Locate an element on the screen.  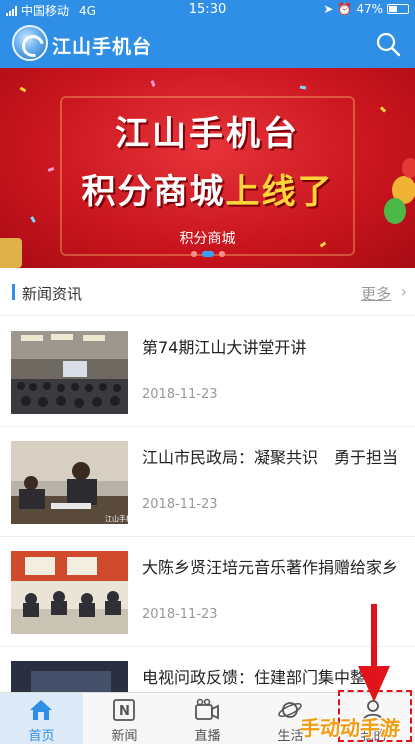
news-icon: N is located at coordinates (124, 710).